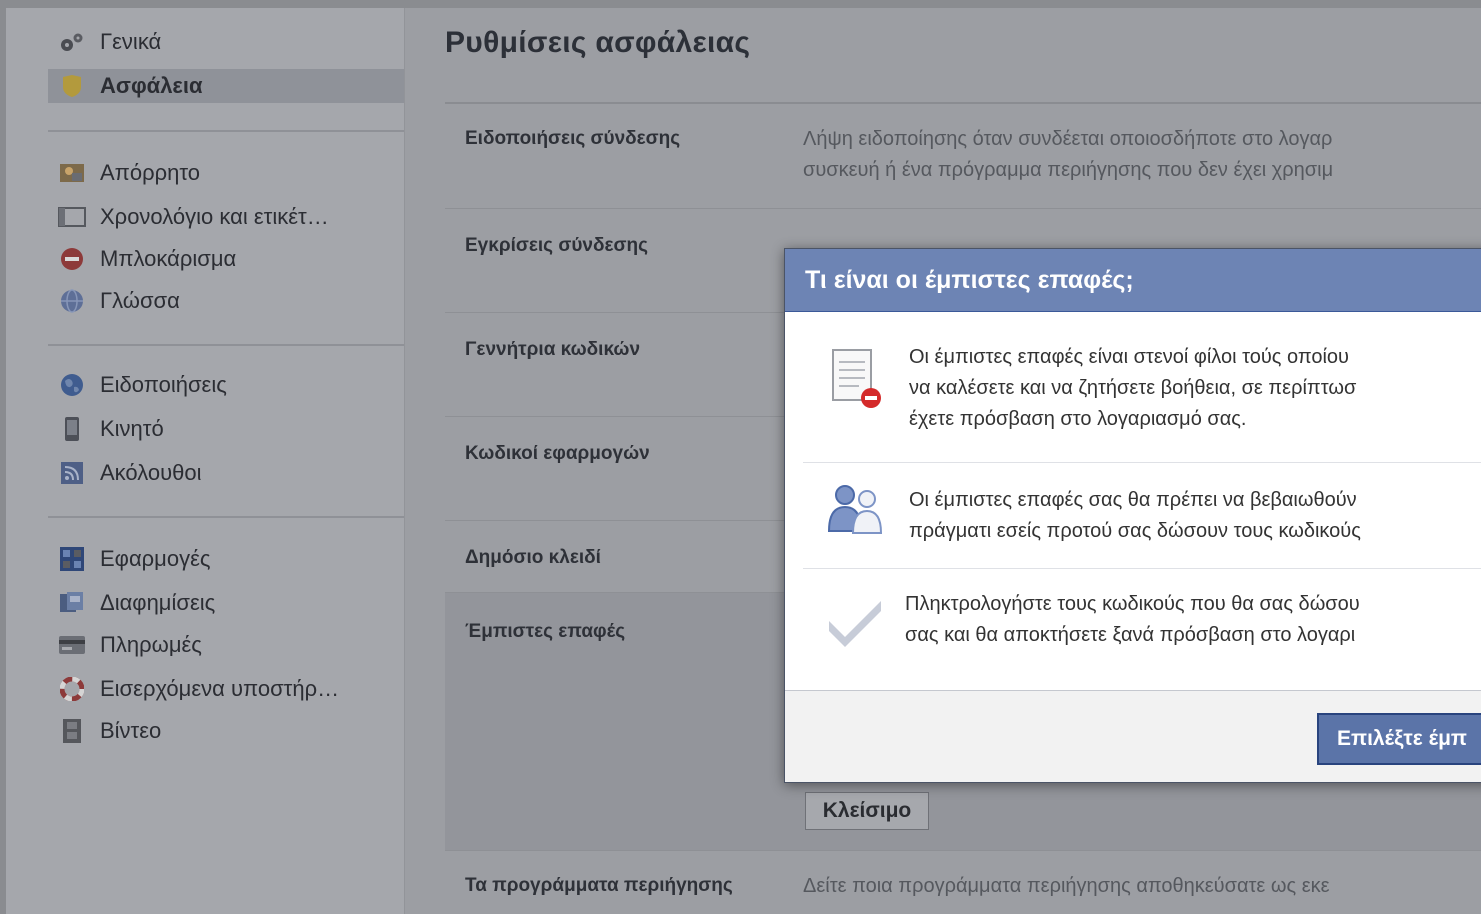 Image resolution: width=1481 pixels, height=914 pixels. Describe the element at coordinates (226, 731) in the screenshot. I see `sidebar-item-videos: Βίντεο` at that location.